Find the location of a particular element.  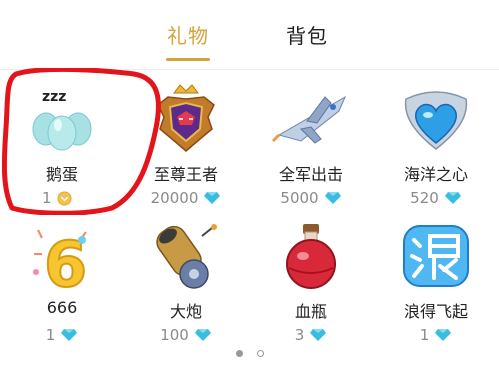

gift-name: 海洋之心 is located at coordinates (435, 174).